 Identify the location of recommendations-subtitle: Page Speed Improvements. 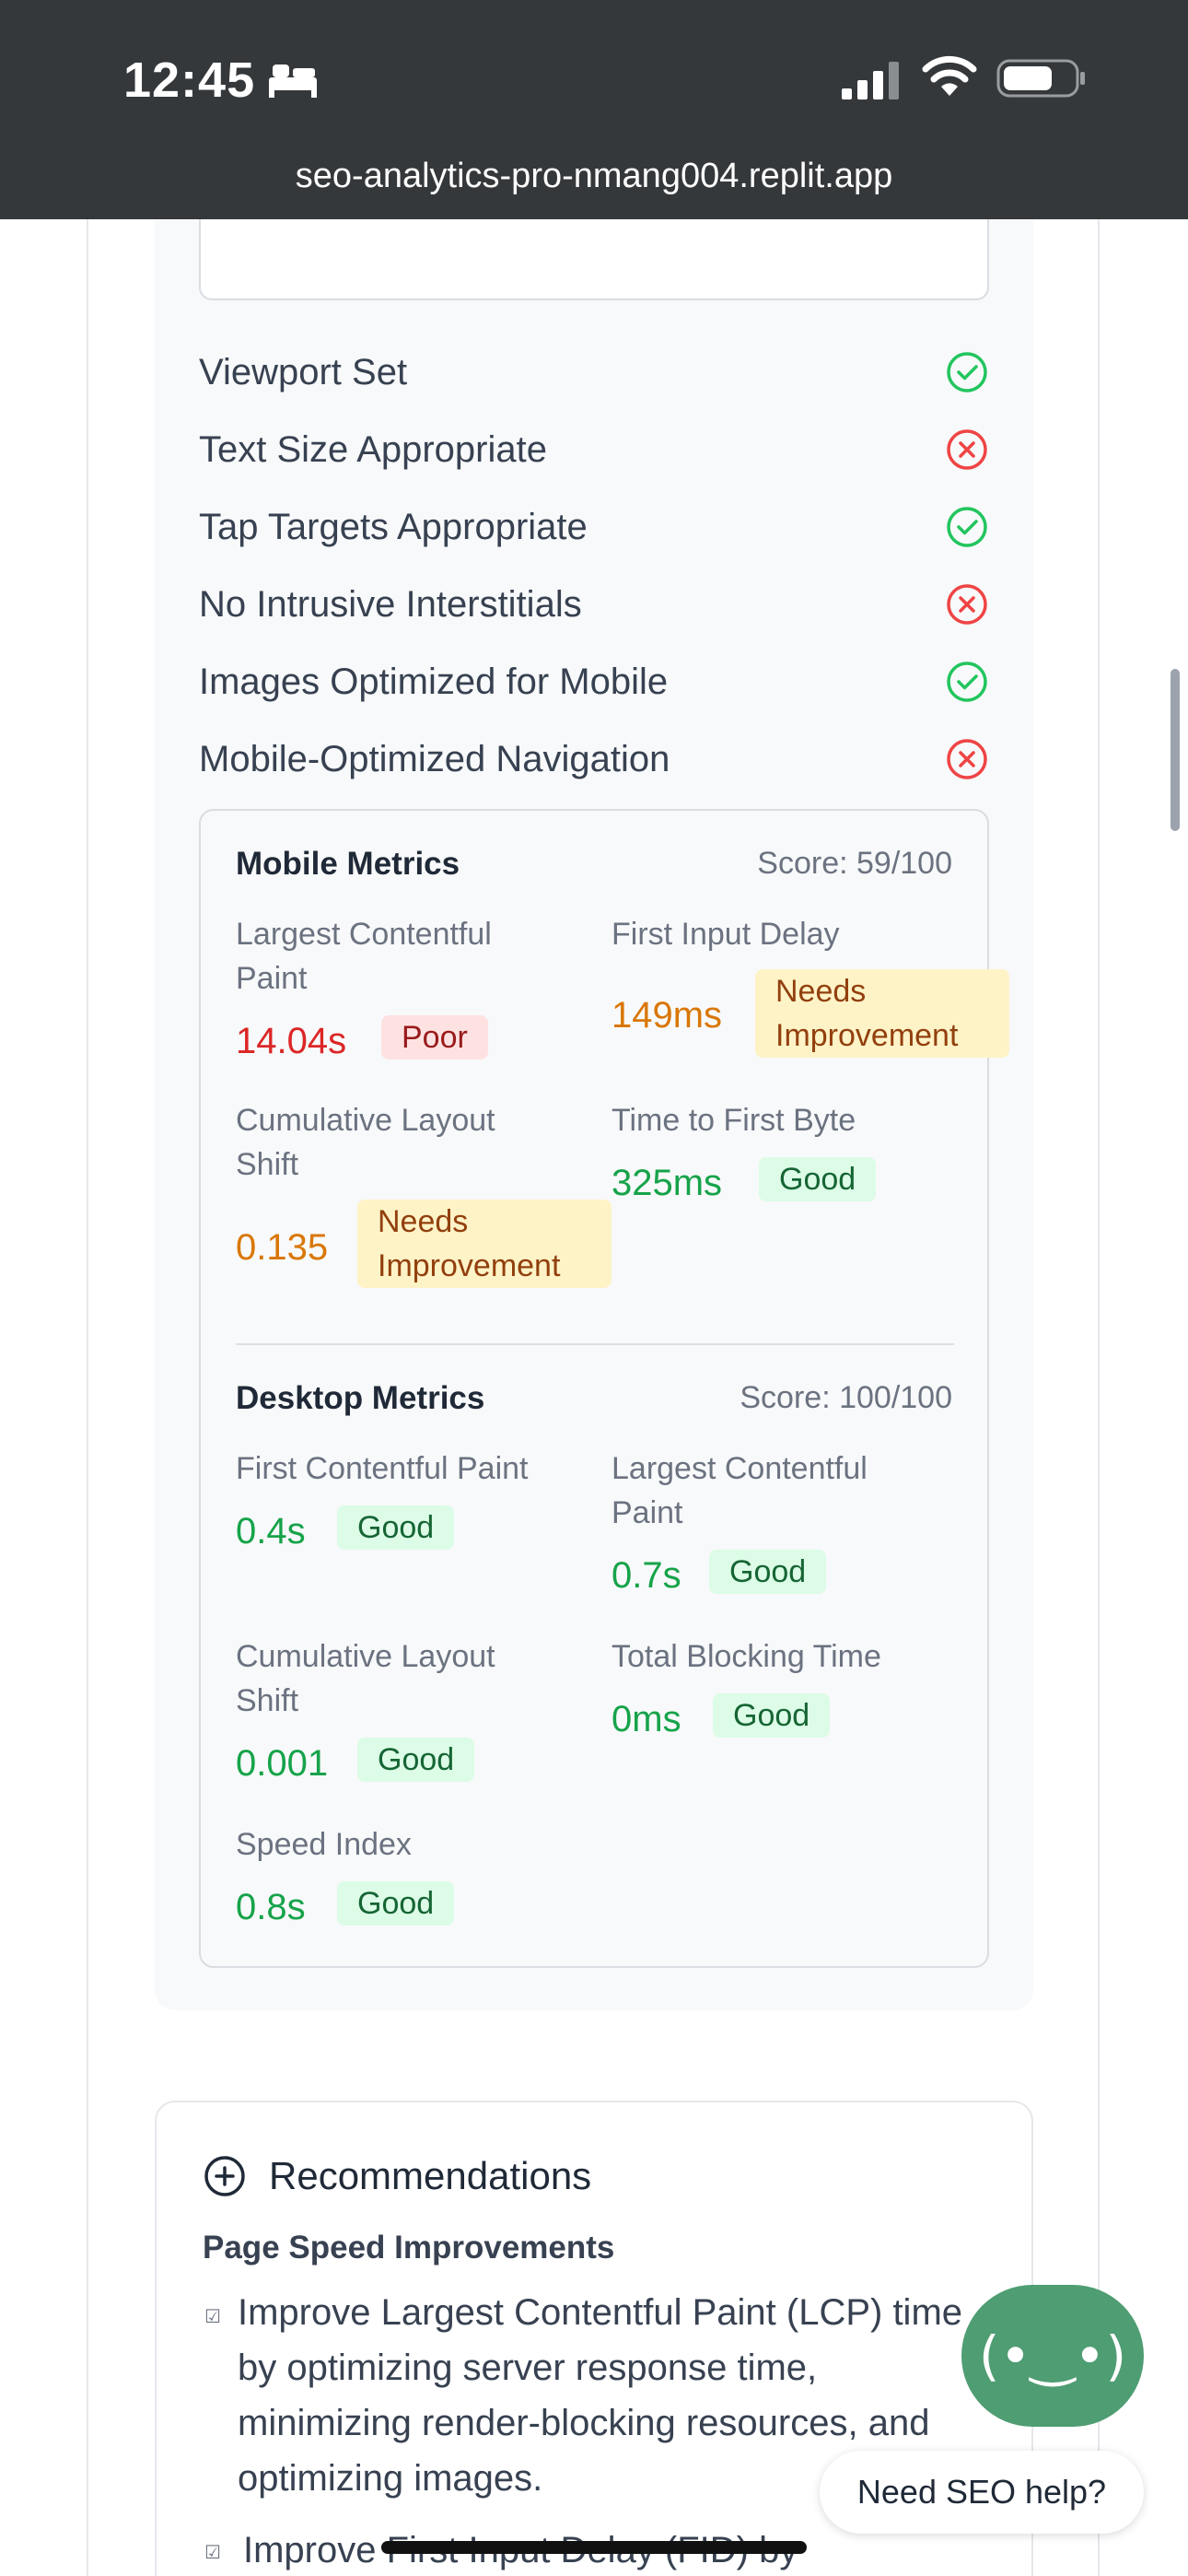
(409, 2248).